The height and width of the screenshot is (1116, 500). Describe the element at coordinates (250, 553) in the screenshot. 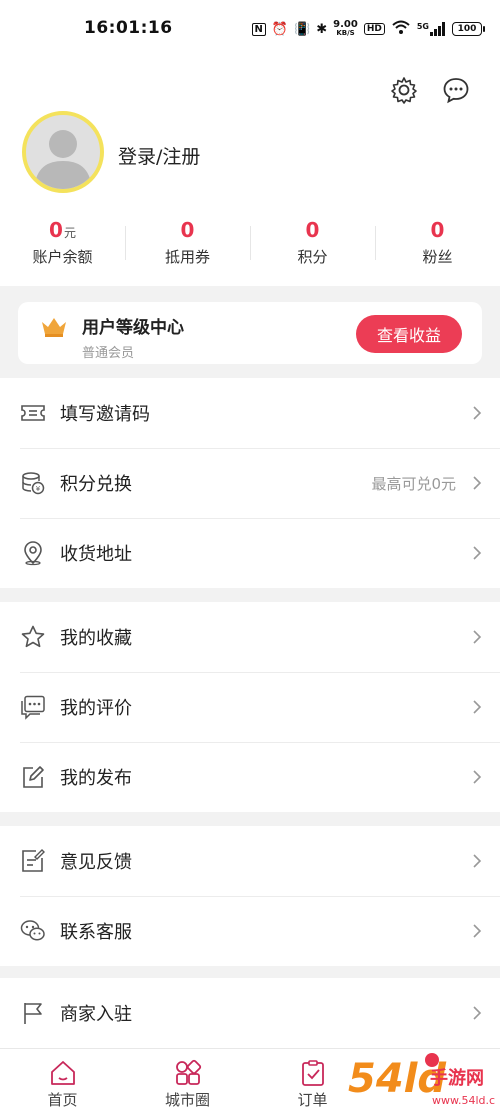

I see `menu-item-shipping-address: 收货地址` at that location.